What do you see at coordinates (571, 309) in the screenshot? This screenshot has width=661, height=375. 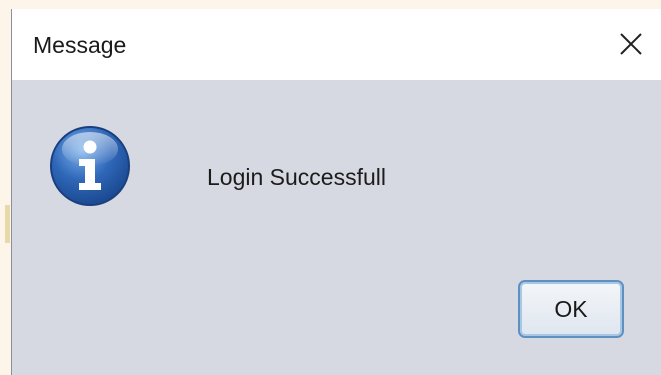 I see `ok-button: OK` at bounding box center [571, 309].